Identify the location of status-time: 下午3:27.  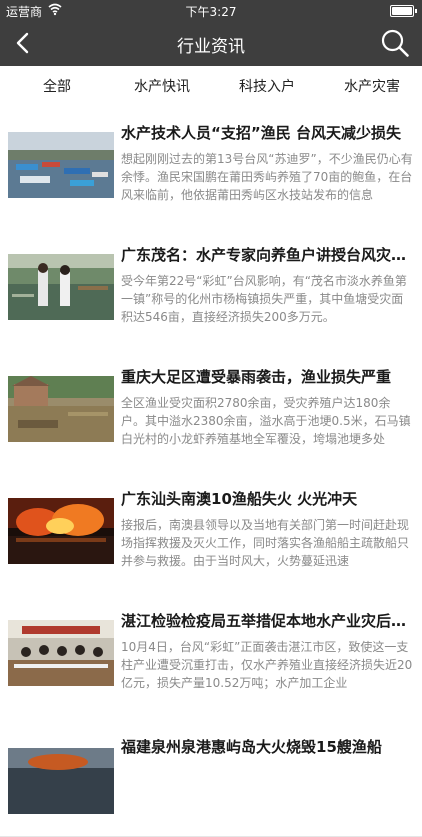
(211, 12).